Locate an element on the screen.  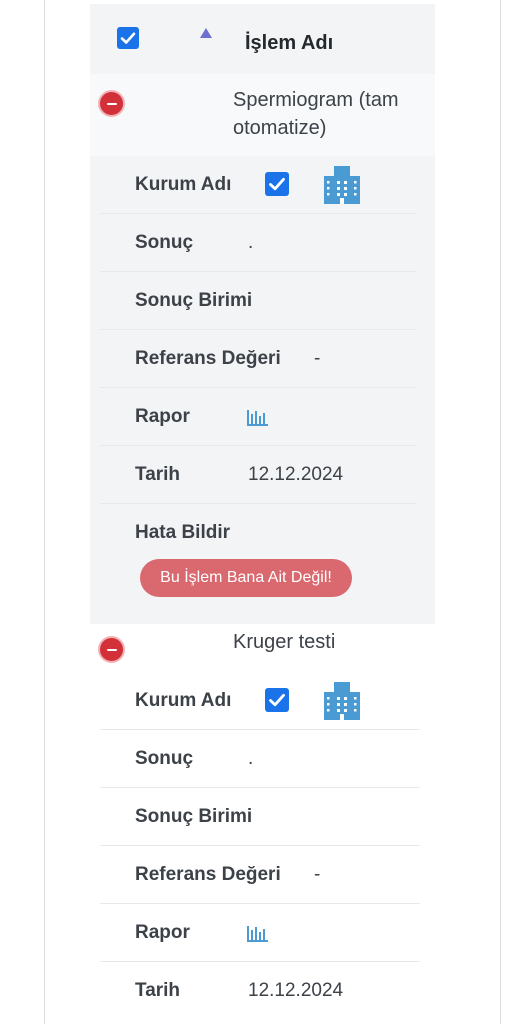
sort-up-triangle-icon is located at coordinates (206, 33).